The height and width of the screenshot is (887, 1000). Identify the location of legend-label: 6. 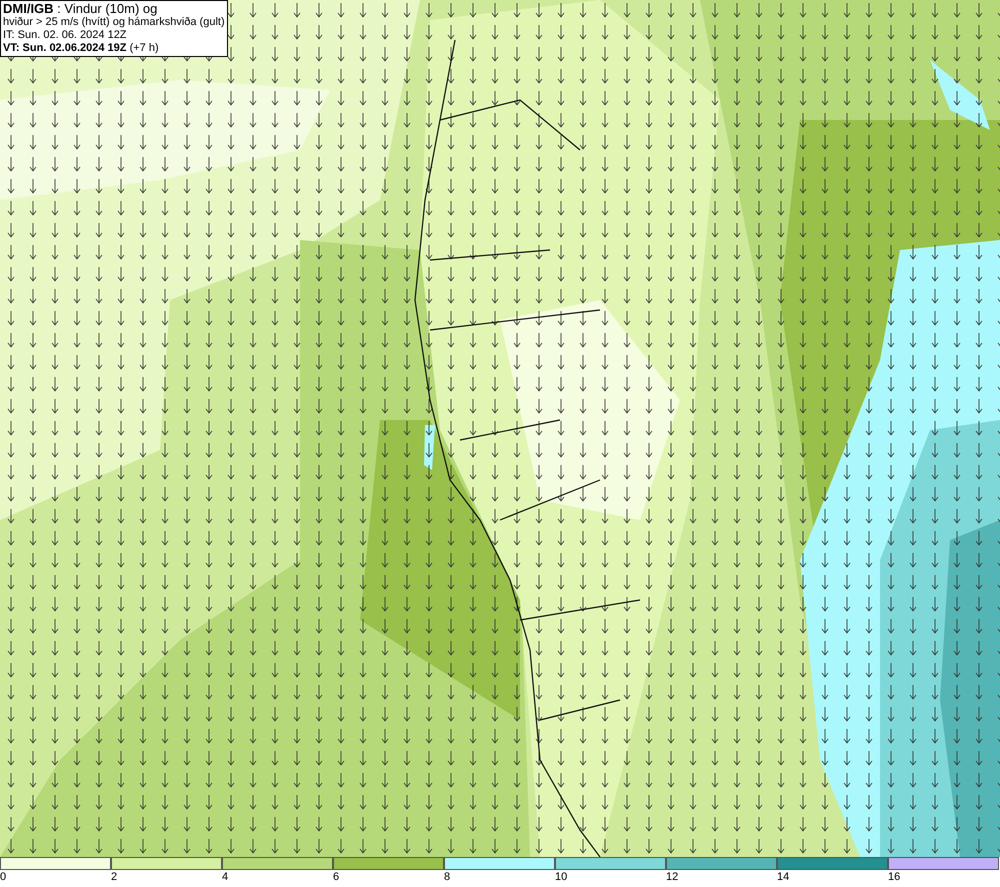
(336, 877).